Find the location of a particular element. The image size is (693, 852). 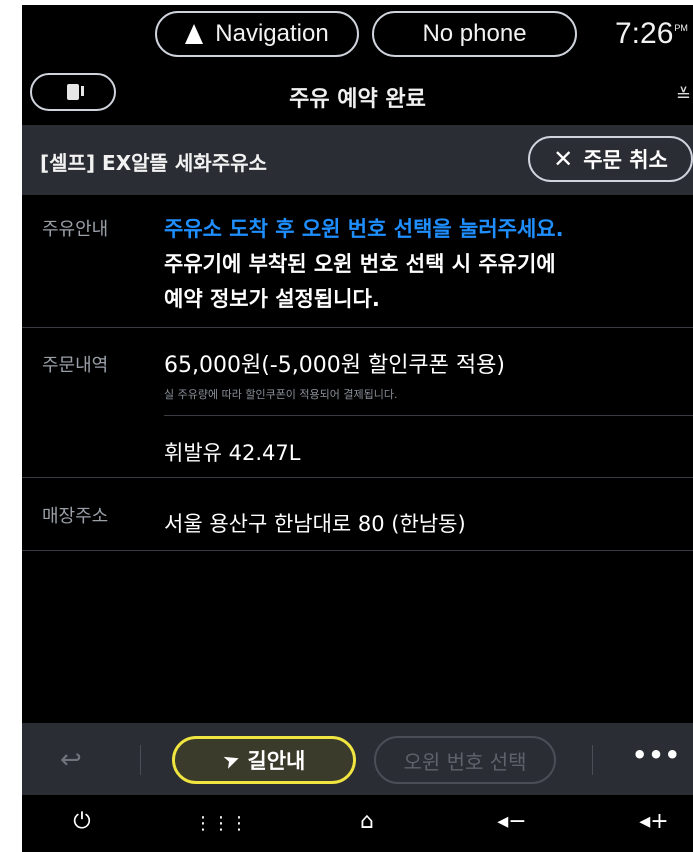

order-note: 실 주유량에 따라 할인쿠폰이 적용되어 결제됩니다. is located at coordinates (281, 394).